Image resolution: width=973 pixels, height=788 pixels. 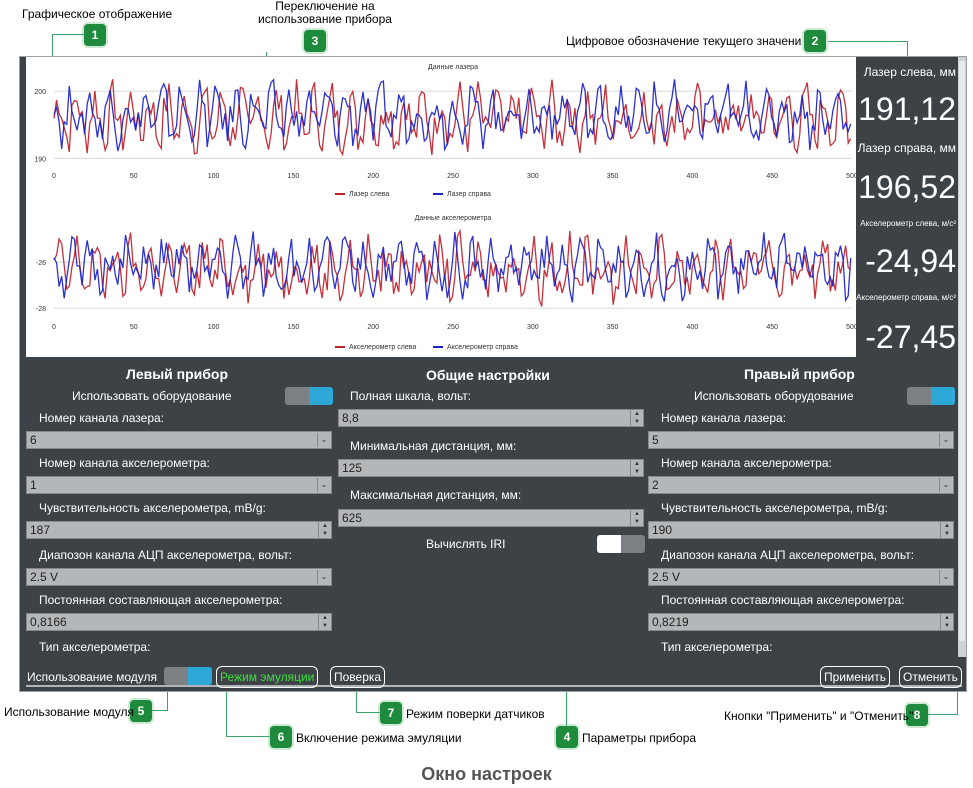 I want to click on iri-toggle, so click(x=621, y=544).